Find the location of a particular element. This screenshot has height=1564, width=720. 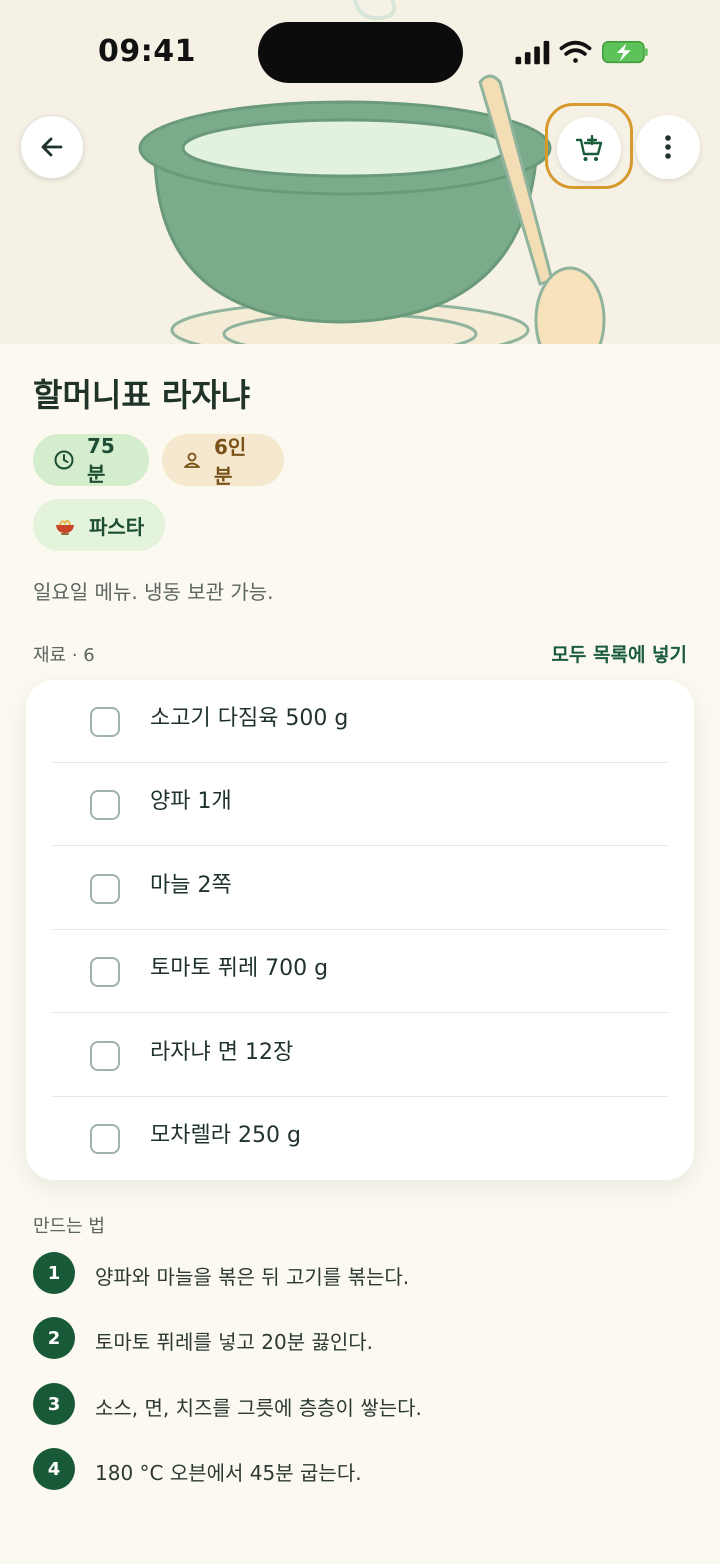

cook-time-label: 75분 is located at coordinates (101, 459).